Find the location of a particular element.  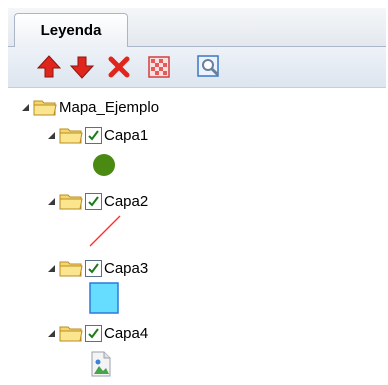

delete-icon is located at coordinates (119, 67).